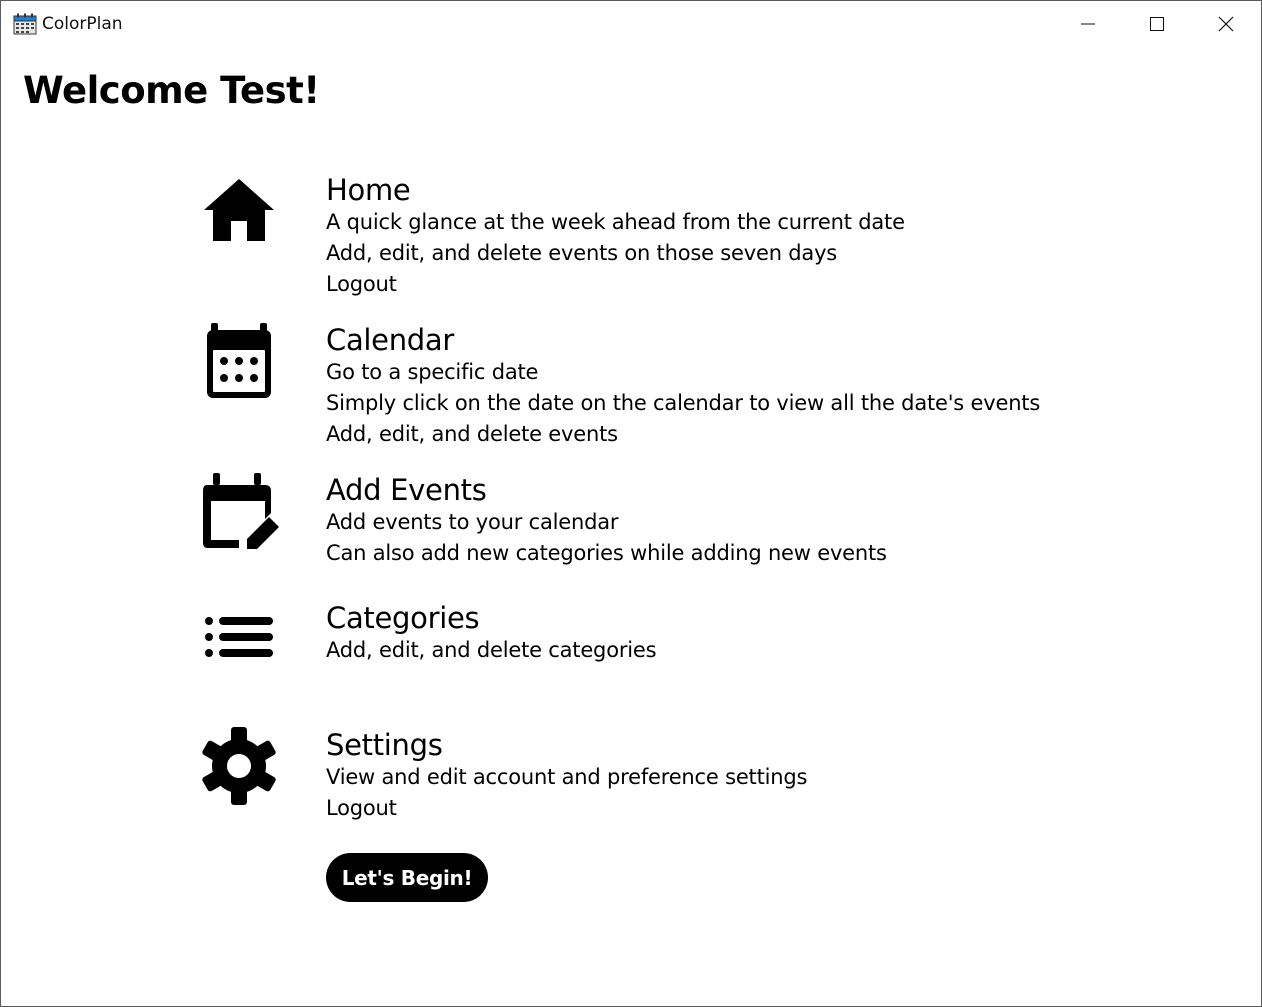 The width and height of the screenshot is (1262, 1007). What do you see at coordinates (472, 522) in the screenshot?
I see `section-line: Add events to your calendar` at bounding box center [472, 522].